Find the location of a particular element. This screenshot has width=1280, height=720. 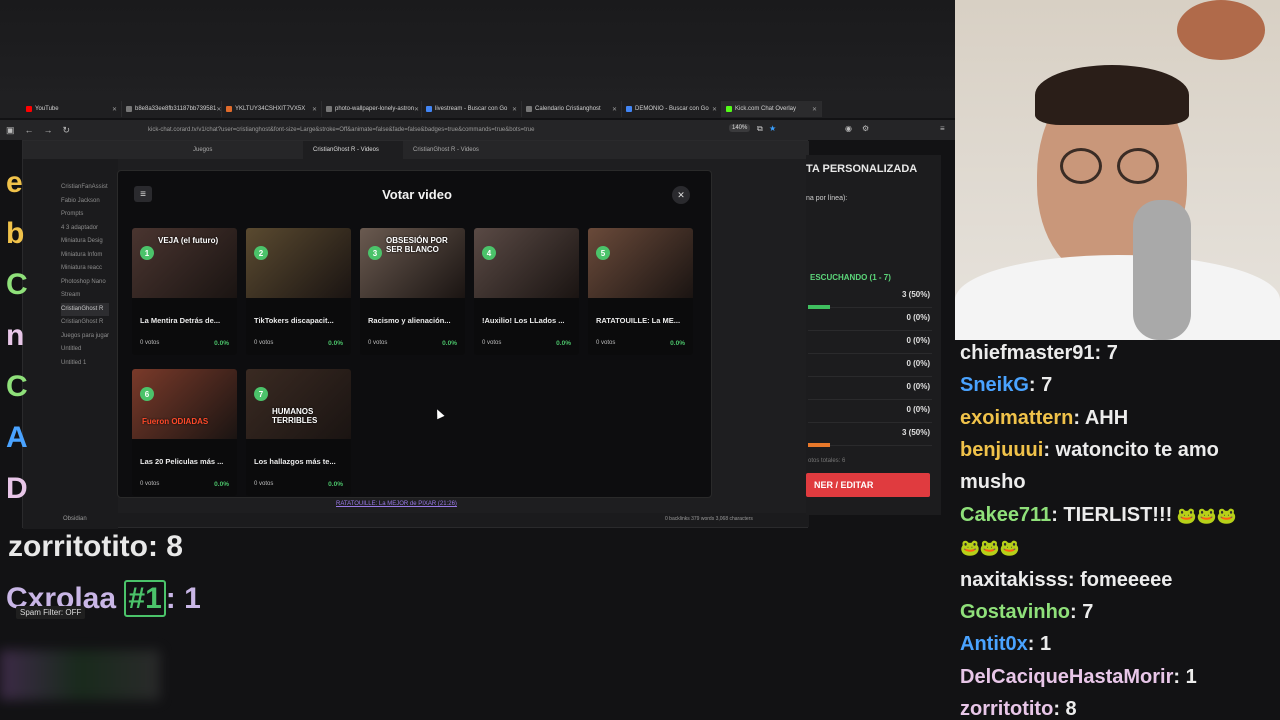

file-tree-item: Miniatura Desig is located at coordinates (85, 242).